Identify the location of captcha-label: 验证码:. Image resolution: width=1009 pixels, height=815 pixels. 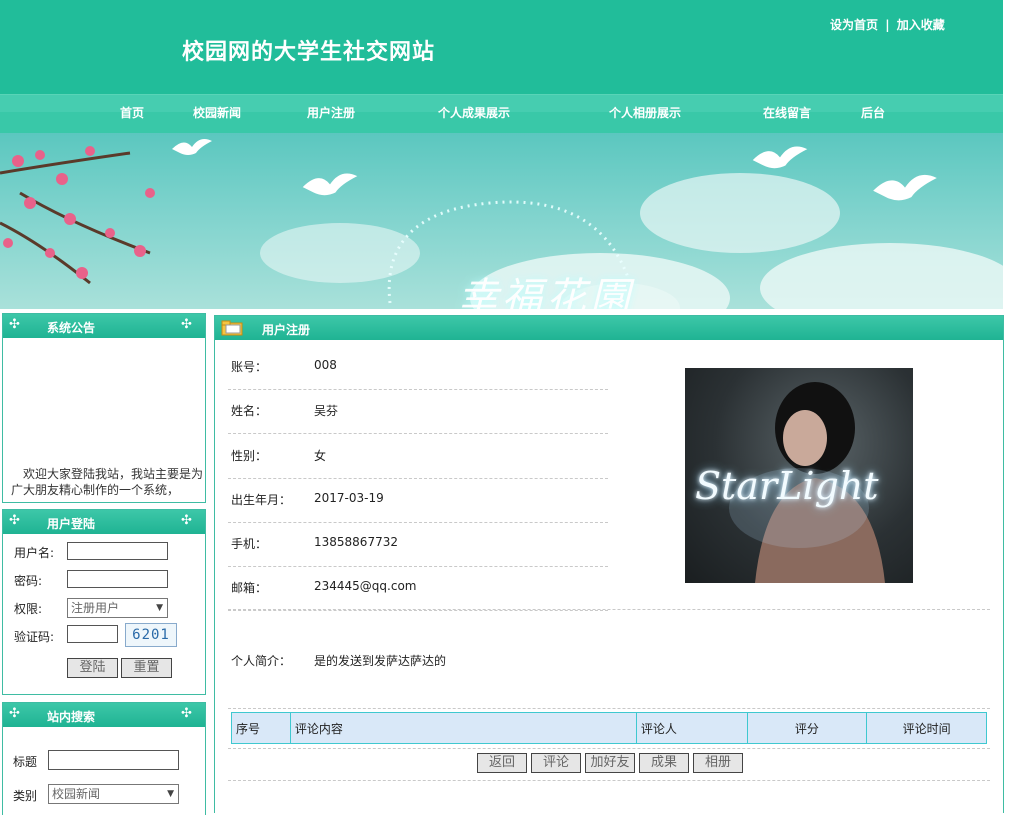
(34, 637).